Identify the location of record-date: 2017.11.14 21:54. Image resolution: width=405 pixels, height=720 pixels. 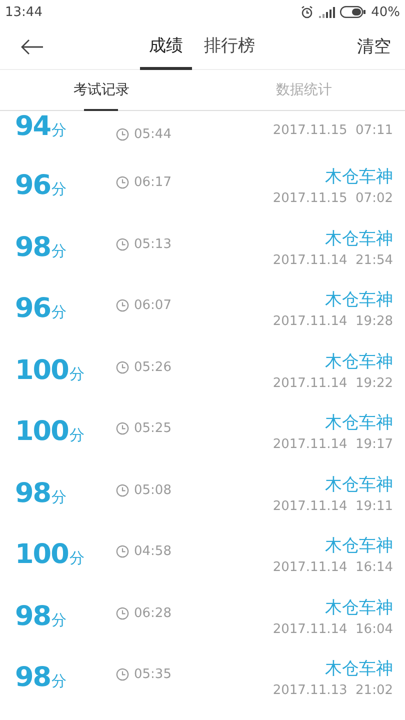
(332, 260).